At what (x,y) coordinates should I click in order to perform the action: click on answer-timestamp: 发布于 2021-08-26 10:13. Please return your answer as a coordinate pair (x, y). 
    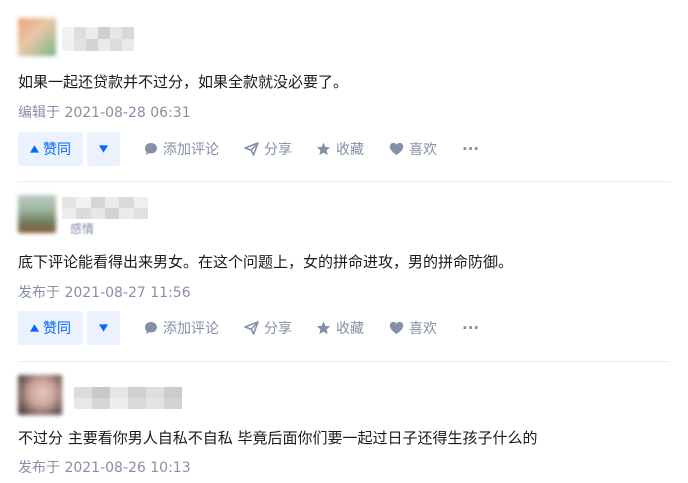
    Looking at the image, I should click on (104, 467).